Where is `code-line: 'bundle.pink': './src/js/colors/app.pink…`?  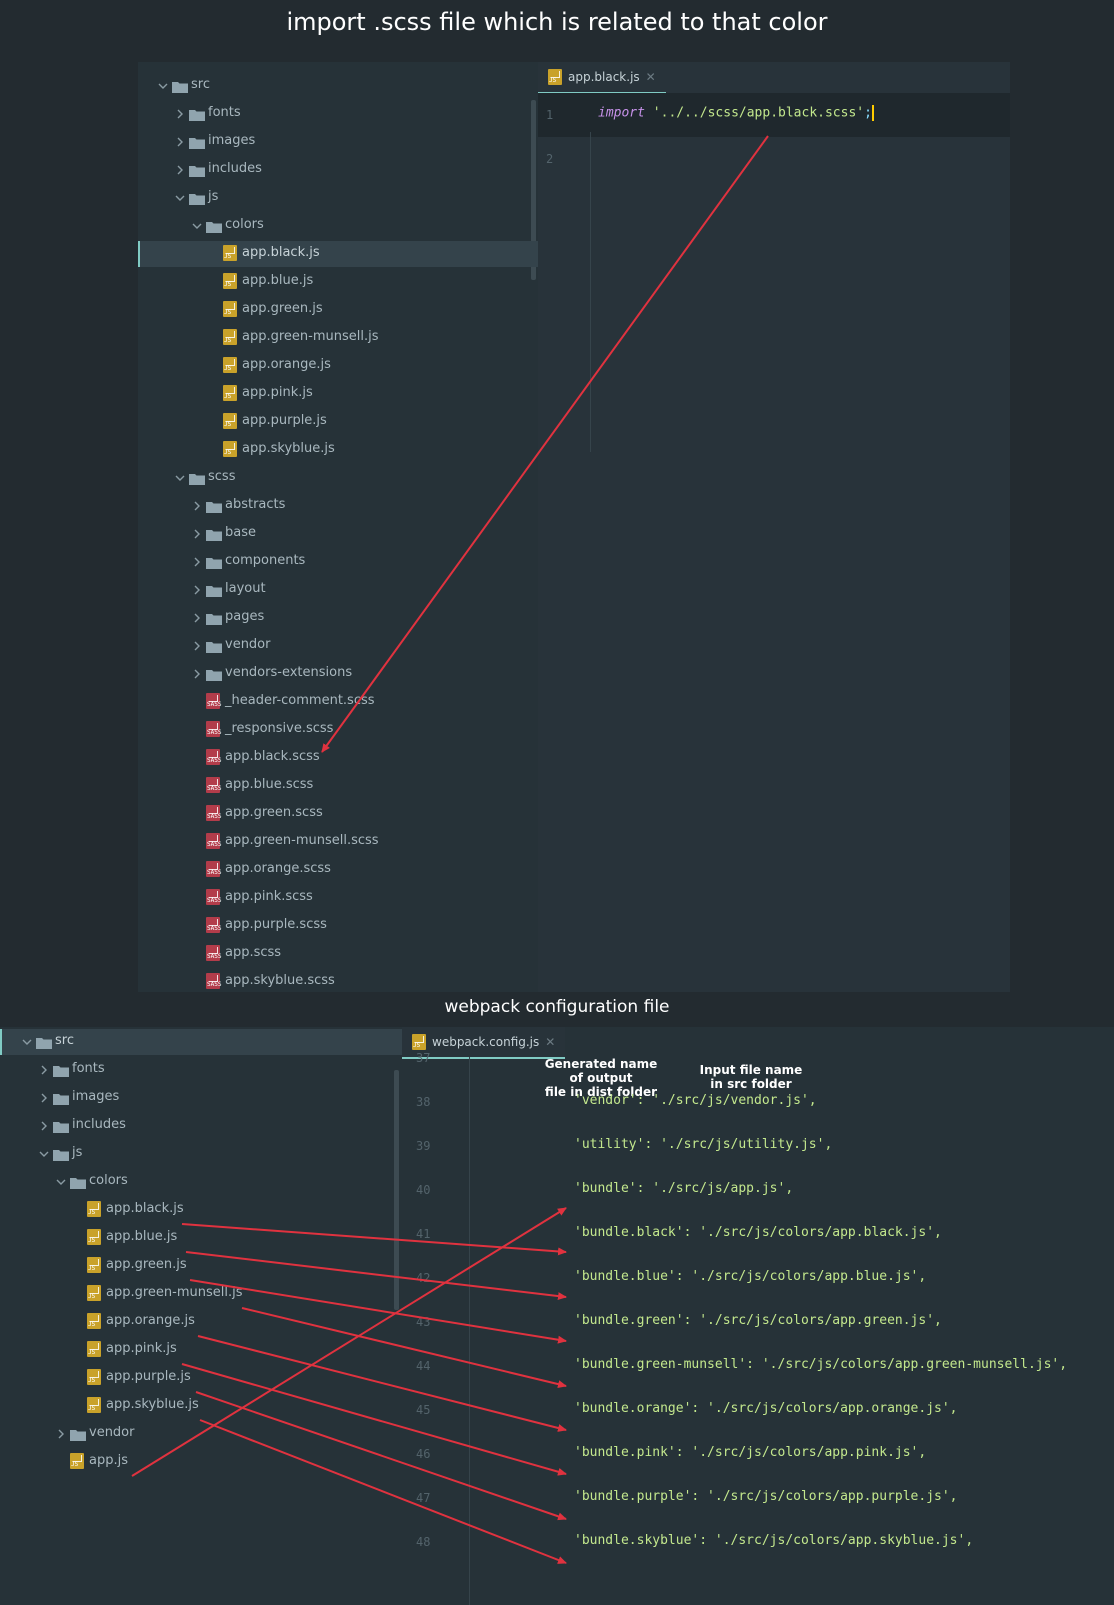
code-line: 'bundle.pink': './src/js/colors/app.pink… is located at coordinates (750, 1452).